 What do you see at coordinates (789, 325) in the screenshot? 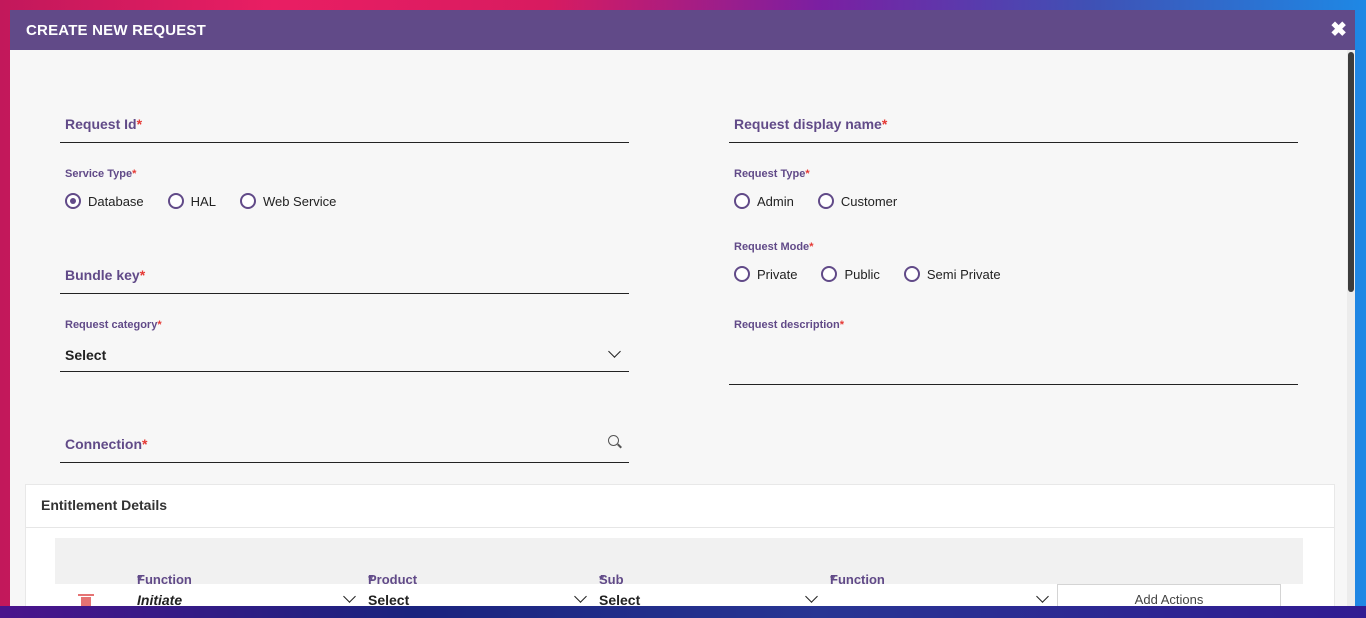
I see `request-description-label: Request description*` at bounding box center [789, 325].